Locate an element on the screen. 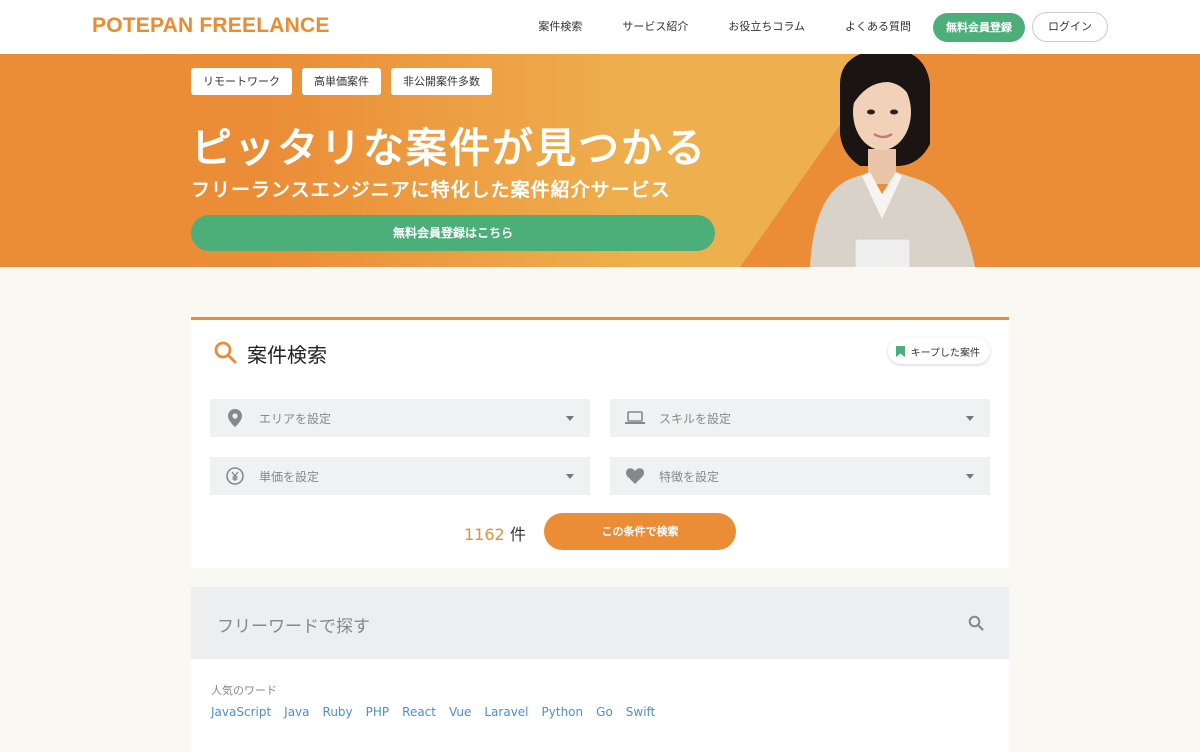 Image resolution: width=1200 pixels, height=752 pixels. result-count: 1162 件 is located at coordinates (495, 533).